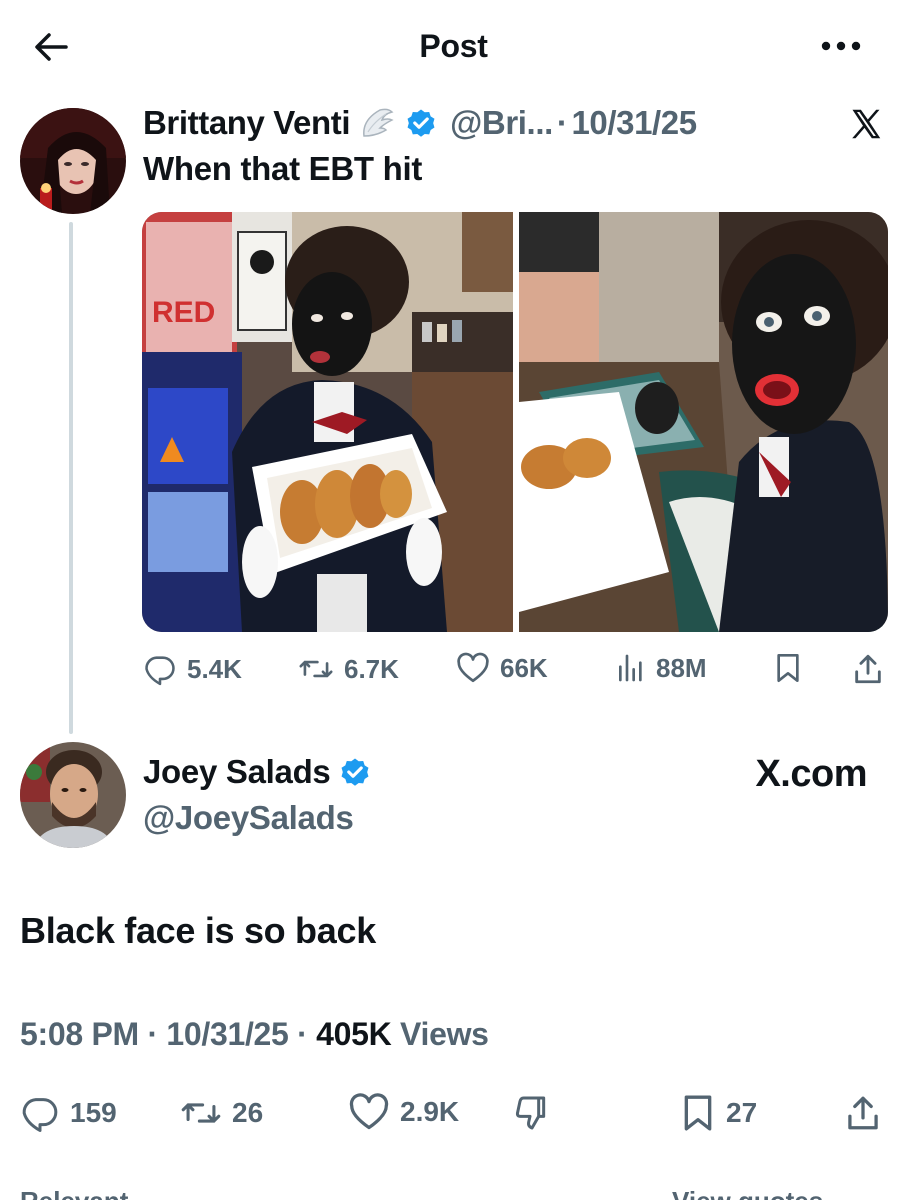 The image size is (907, 1200). I want to click on quoted-author-name: Brittany Venti, so click(247, 123).